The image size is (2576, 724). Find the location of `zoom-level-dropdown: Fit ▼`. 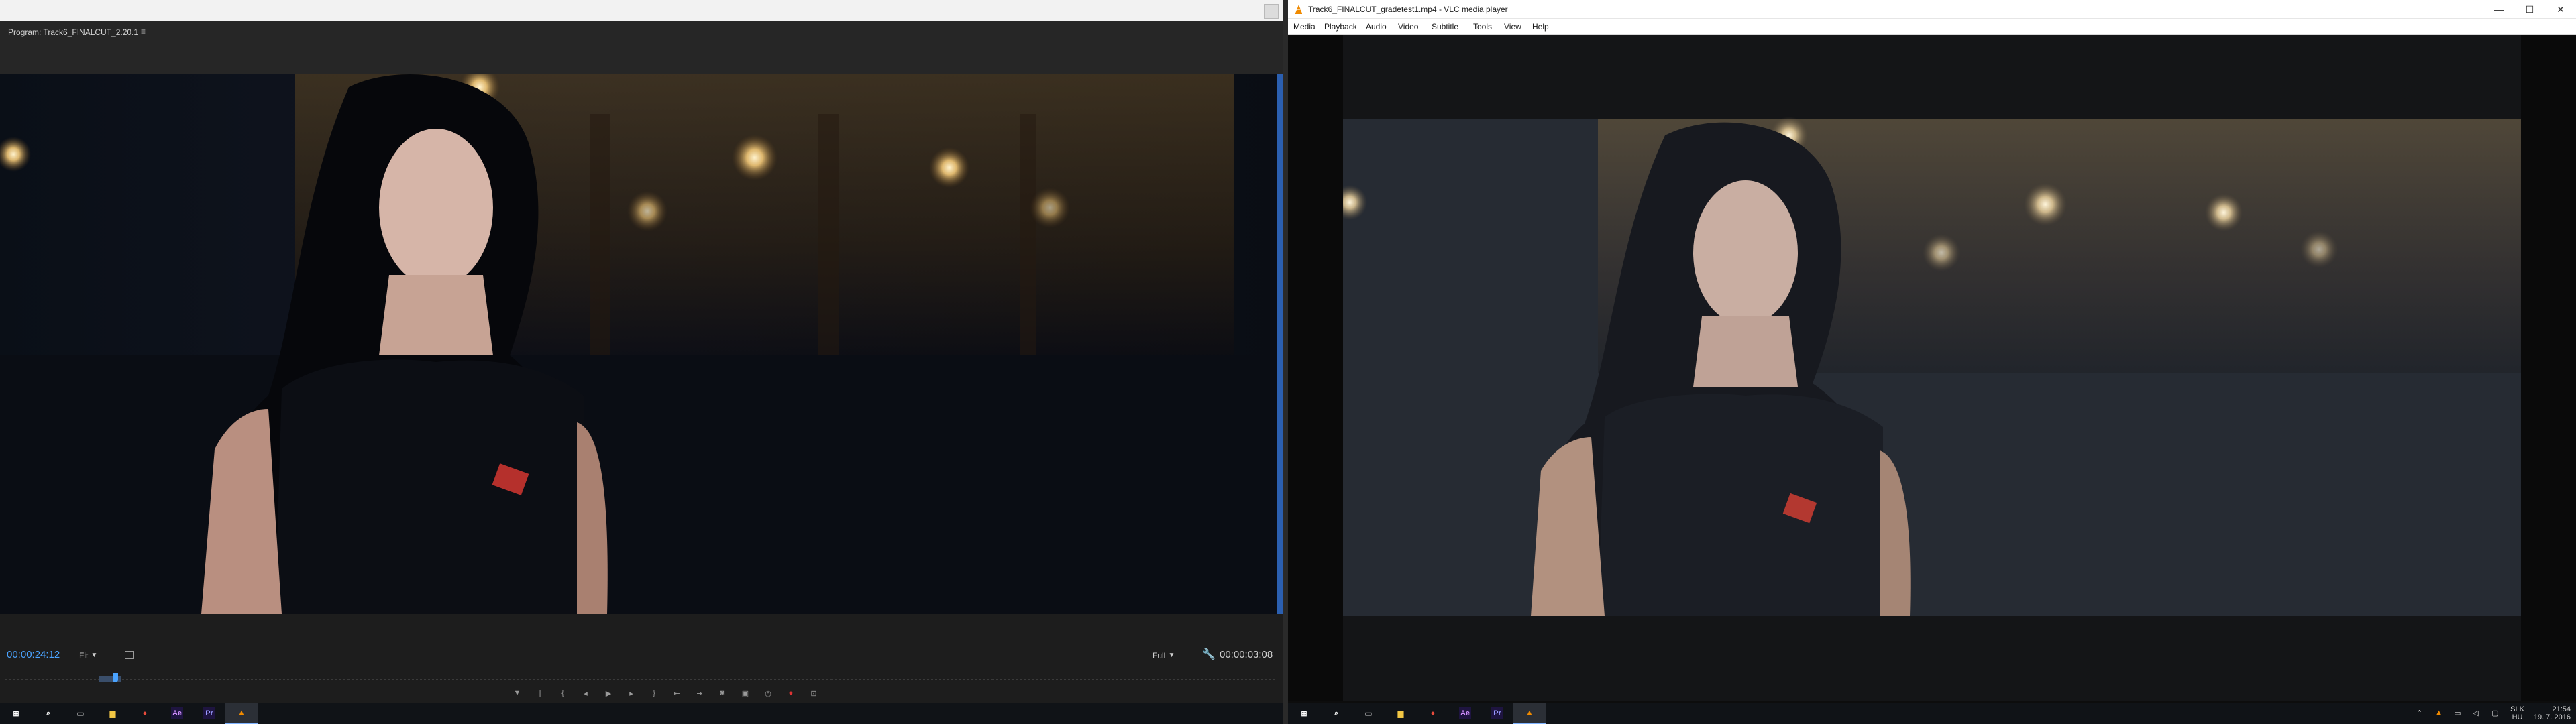

zoom-level-dropdown: Fit ▼ is located at coordinates (87, 655).